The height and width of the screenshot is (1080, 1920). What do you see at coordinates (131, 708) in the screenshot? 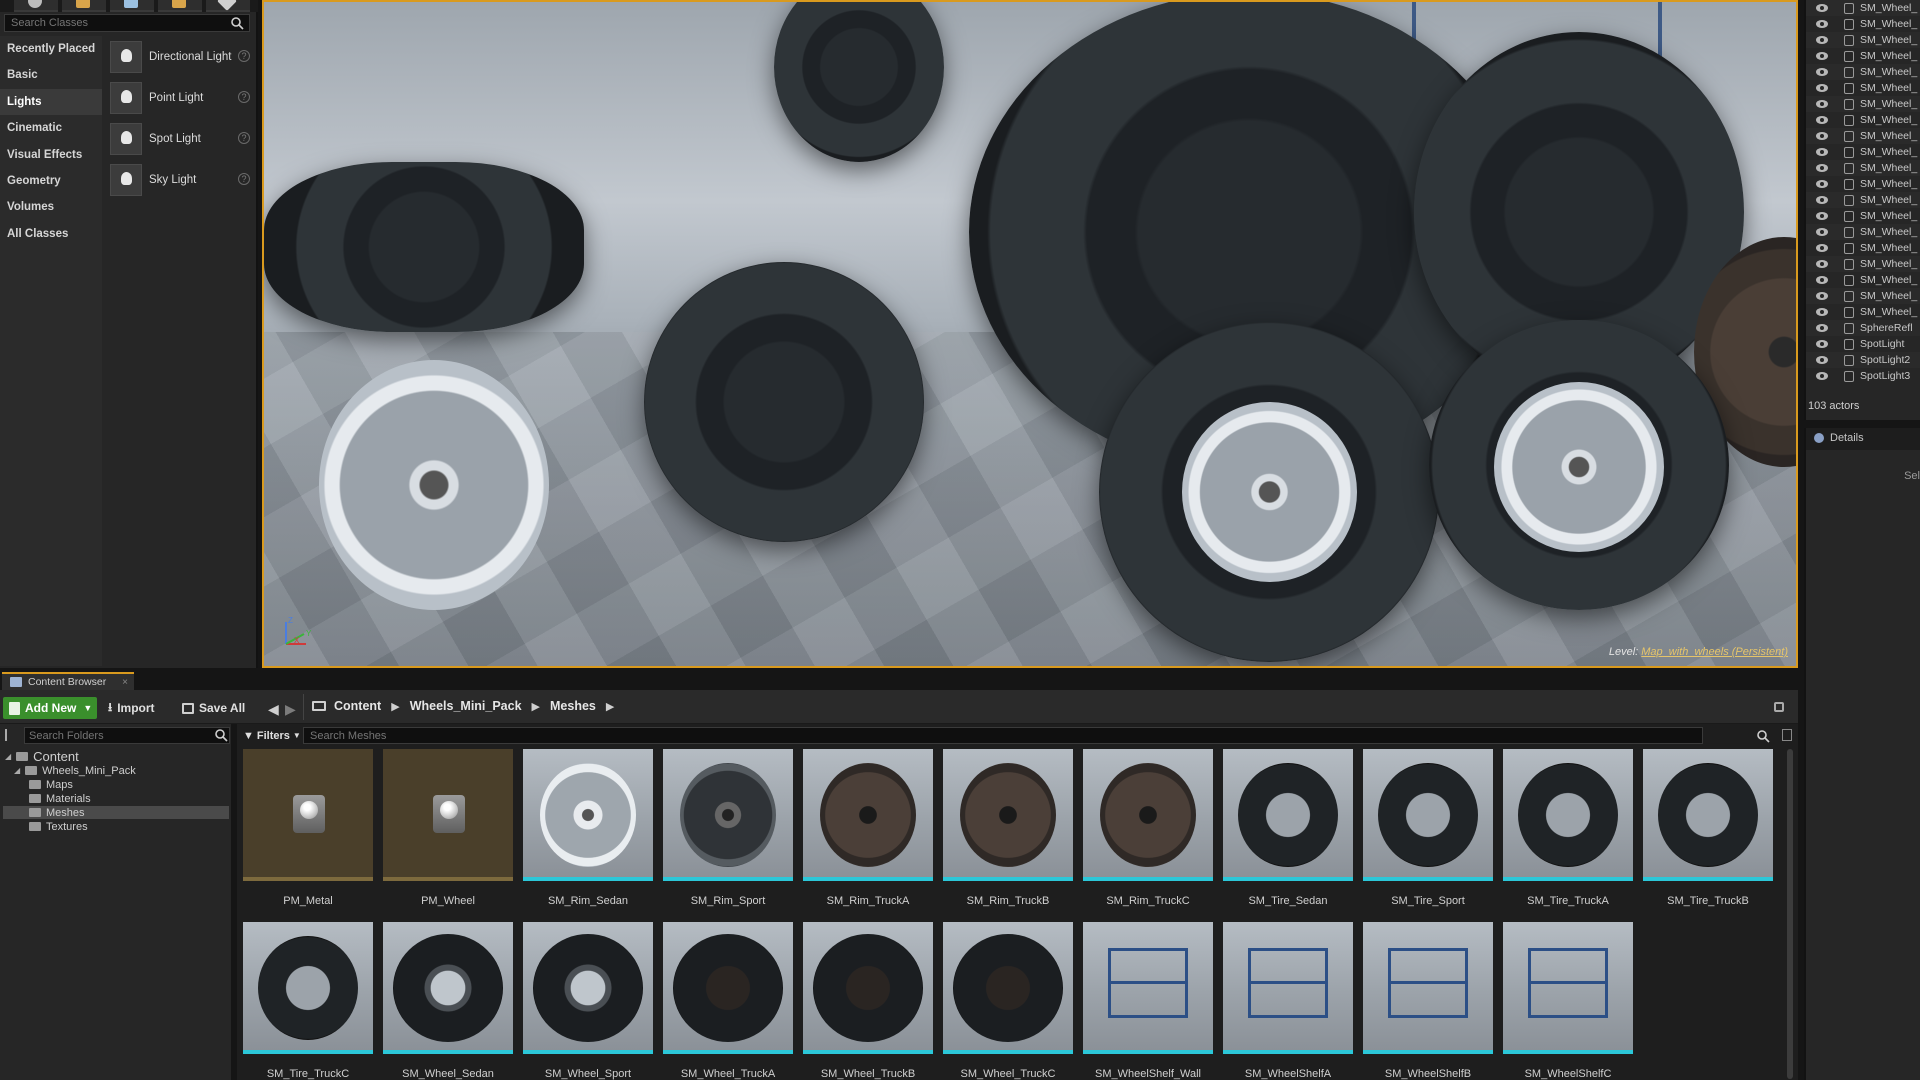
I see `import-button: ⭳ Import` at bounding box center [131, 708].